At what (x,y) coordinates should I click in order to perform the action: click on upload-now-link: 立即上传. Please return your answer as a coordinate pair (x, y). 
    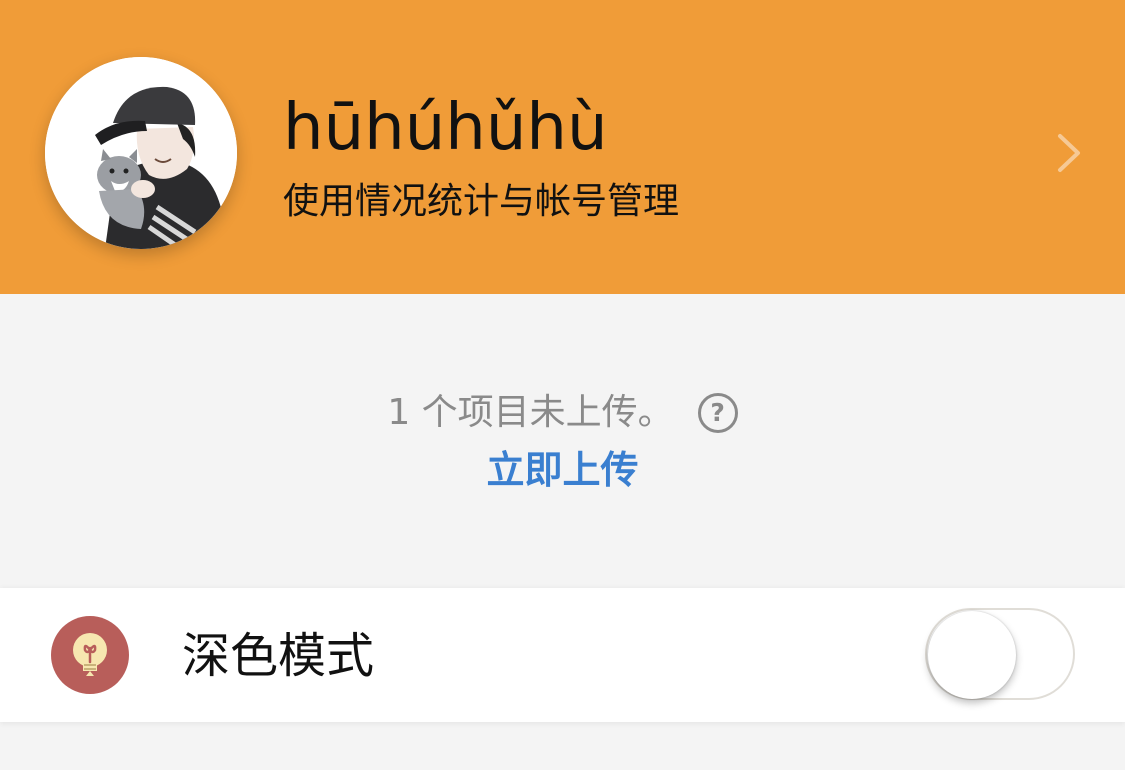
    Looking at the image, I should click on (562, 470).